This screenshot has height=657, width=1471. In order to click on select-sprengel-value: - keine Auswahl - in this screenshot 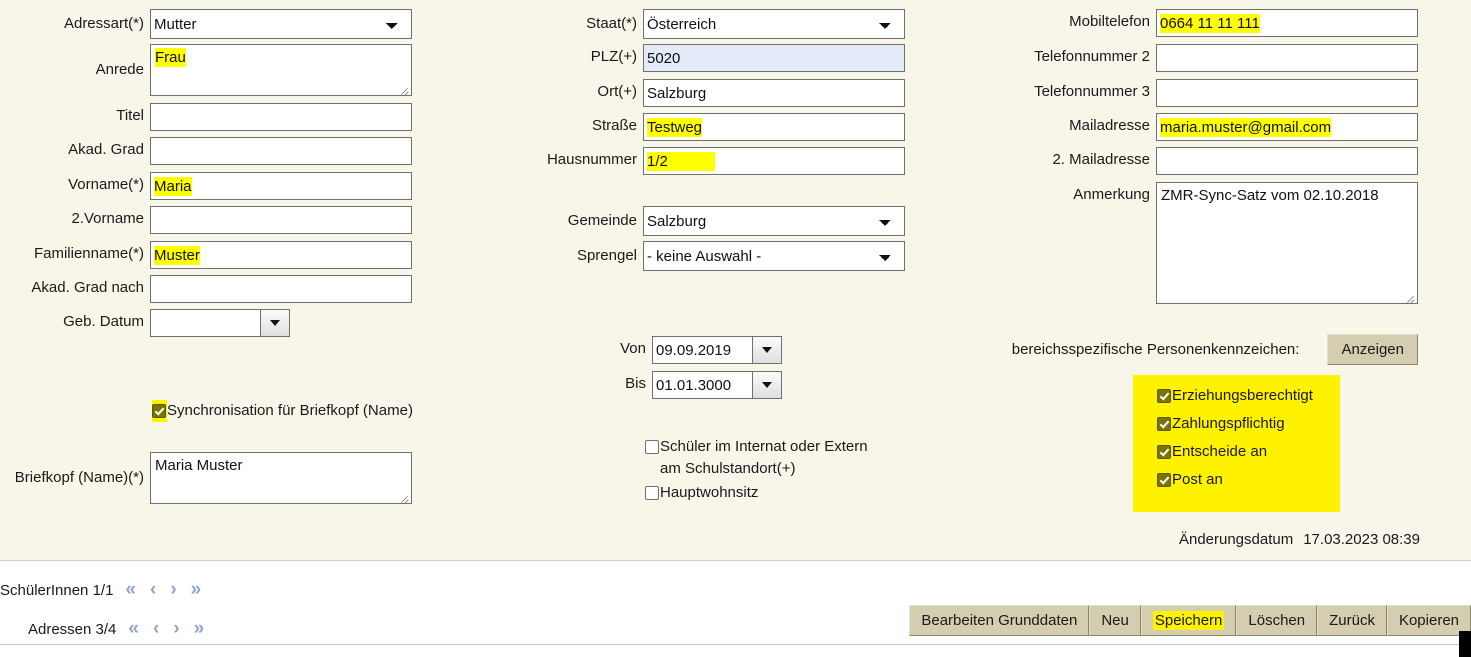, I will do `click(704, 256)`.